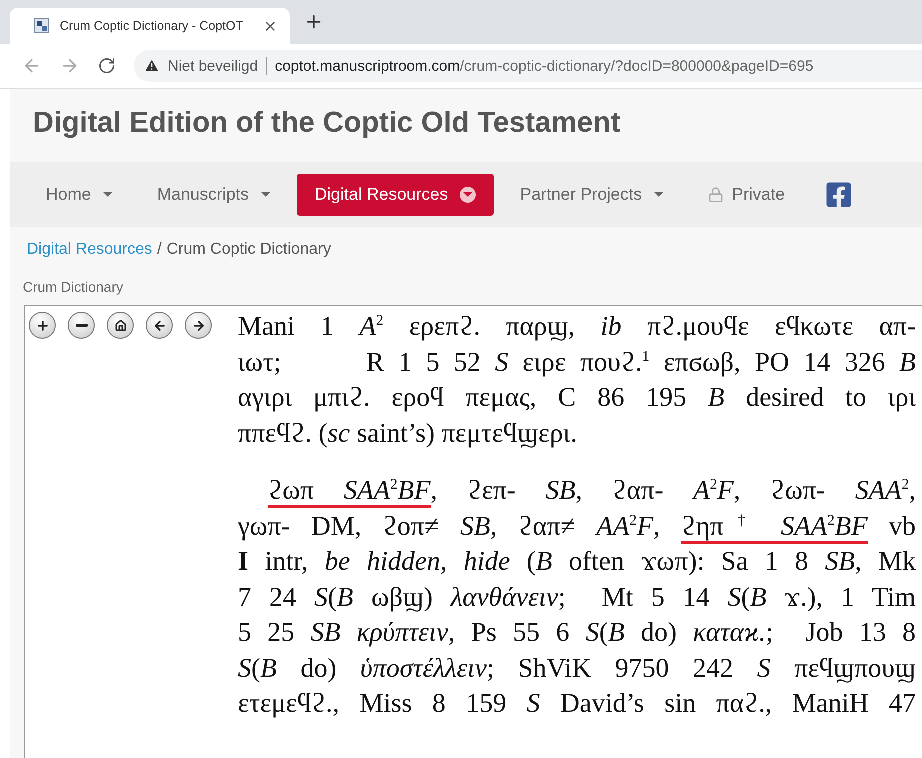 The height and width of the screenshot is (758, 922). I want to click on zoom-out-button, so click(81, 325).